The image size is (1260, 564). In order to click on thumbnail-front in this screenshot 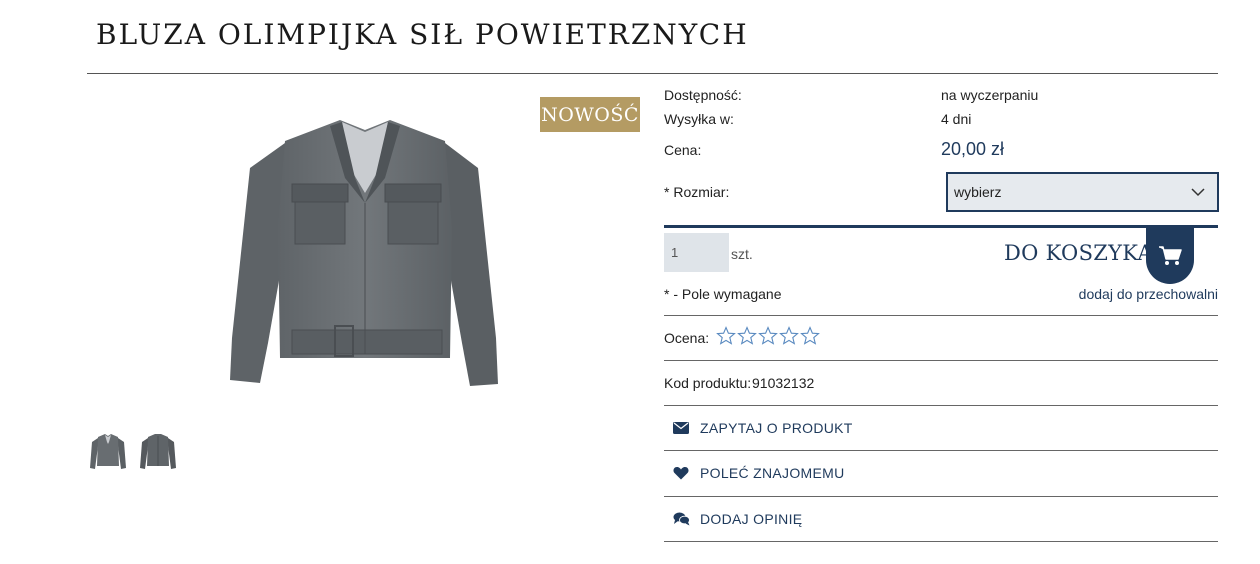, I will do `click(108, 453)`.